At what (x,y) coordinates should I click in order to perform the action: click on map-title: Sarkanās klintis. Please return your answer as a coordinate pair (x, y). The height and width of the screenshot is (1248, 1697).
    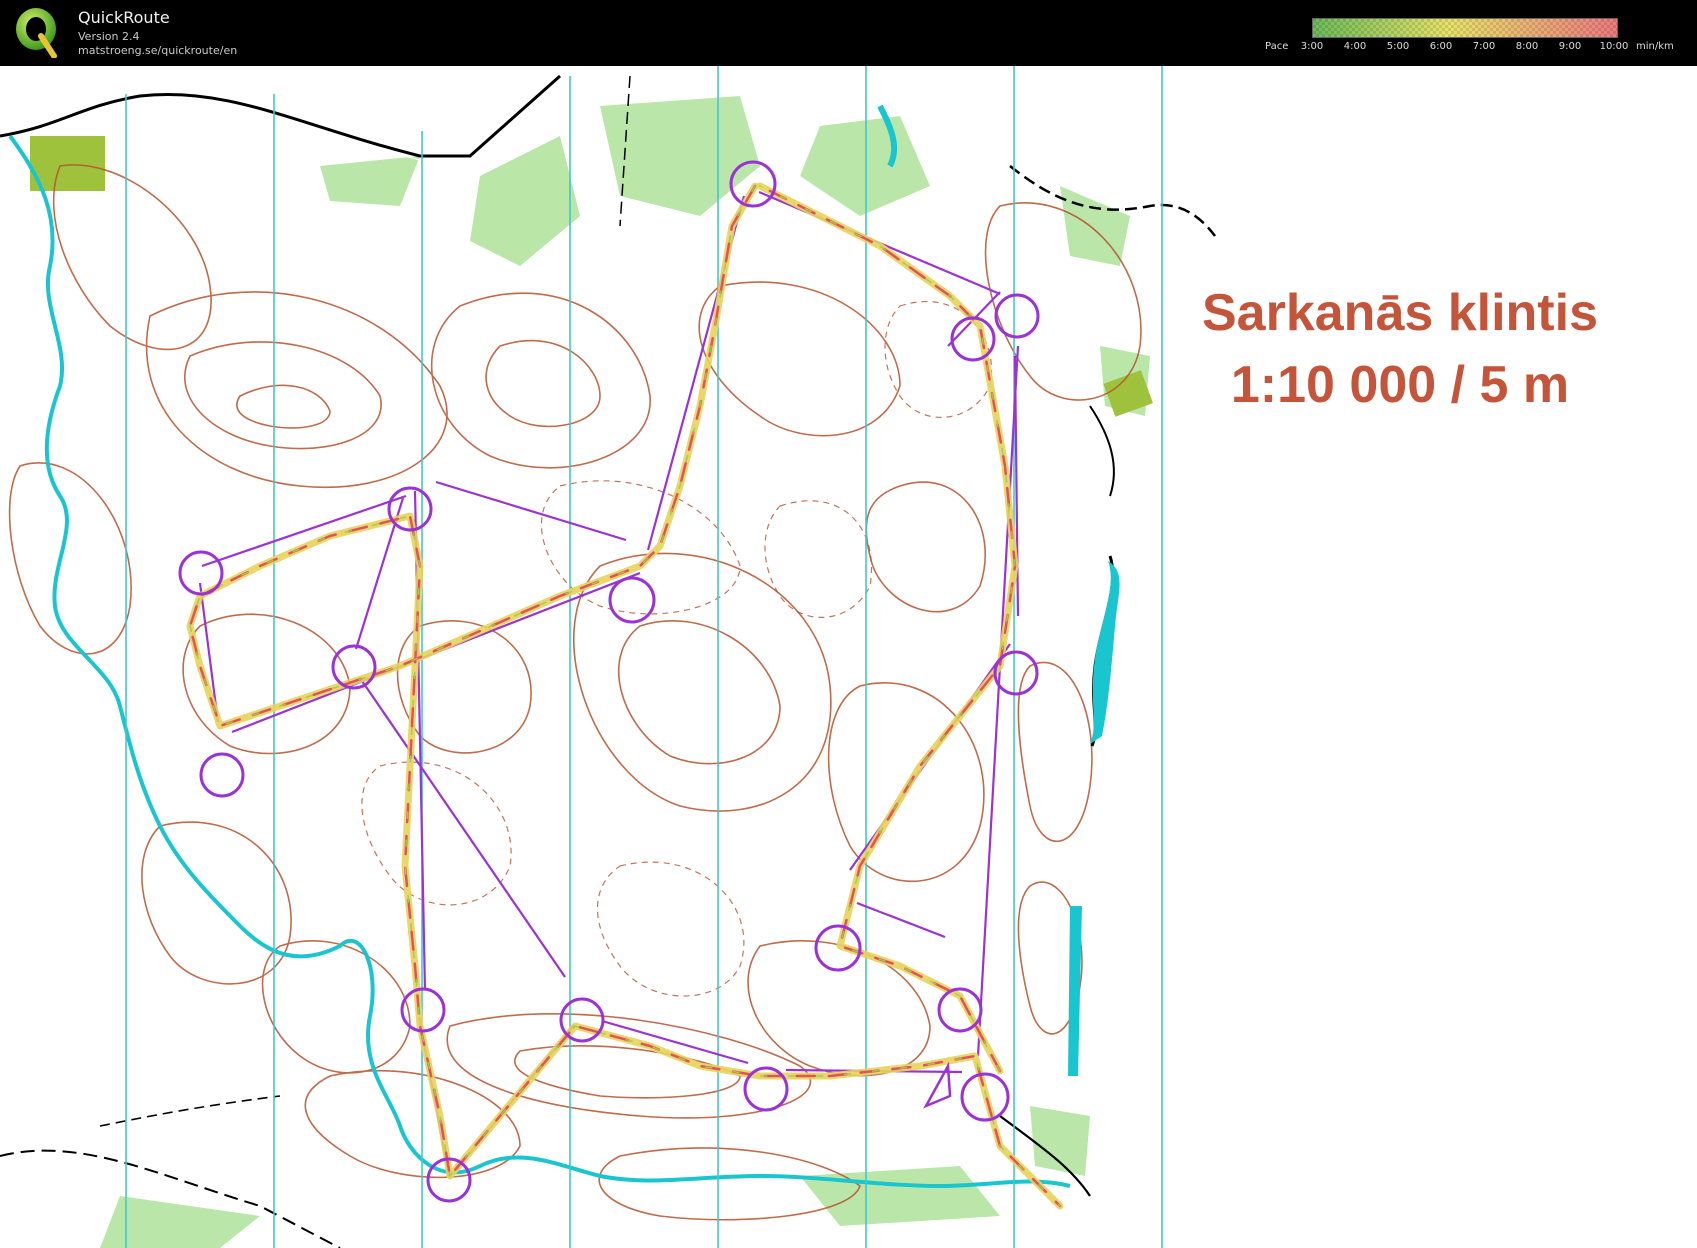
    Looking at the image, I should click on (1400, 313).